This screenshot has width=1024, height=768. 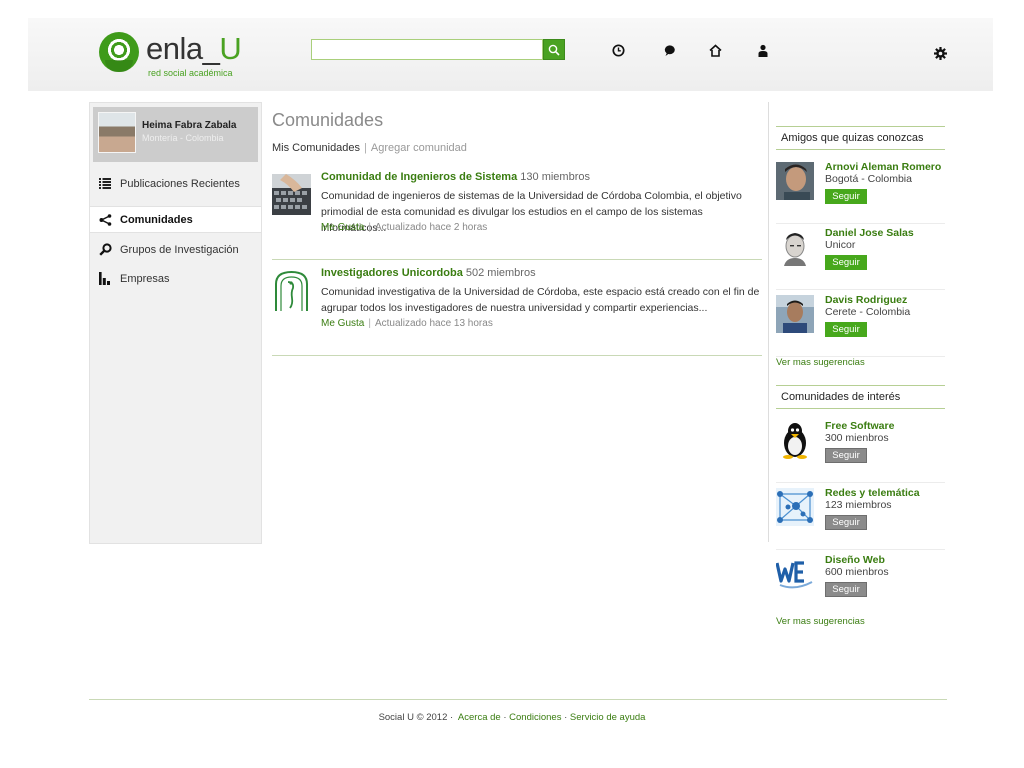 What do you see at coordinates (427, 49) in the screenshot?
I see `search-input` at bounding box center [427, 49].